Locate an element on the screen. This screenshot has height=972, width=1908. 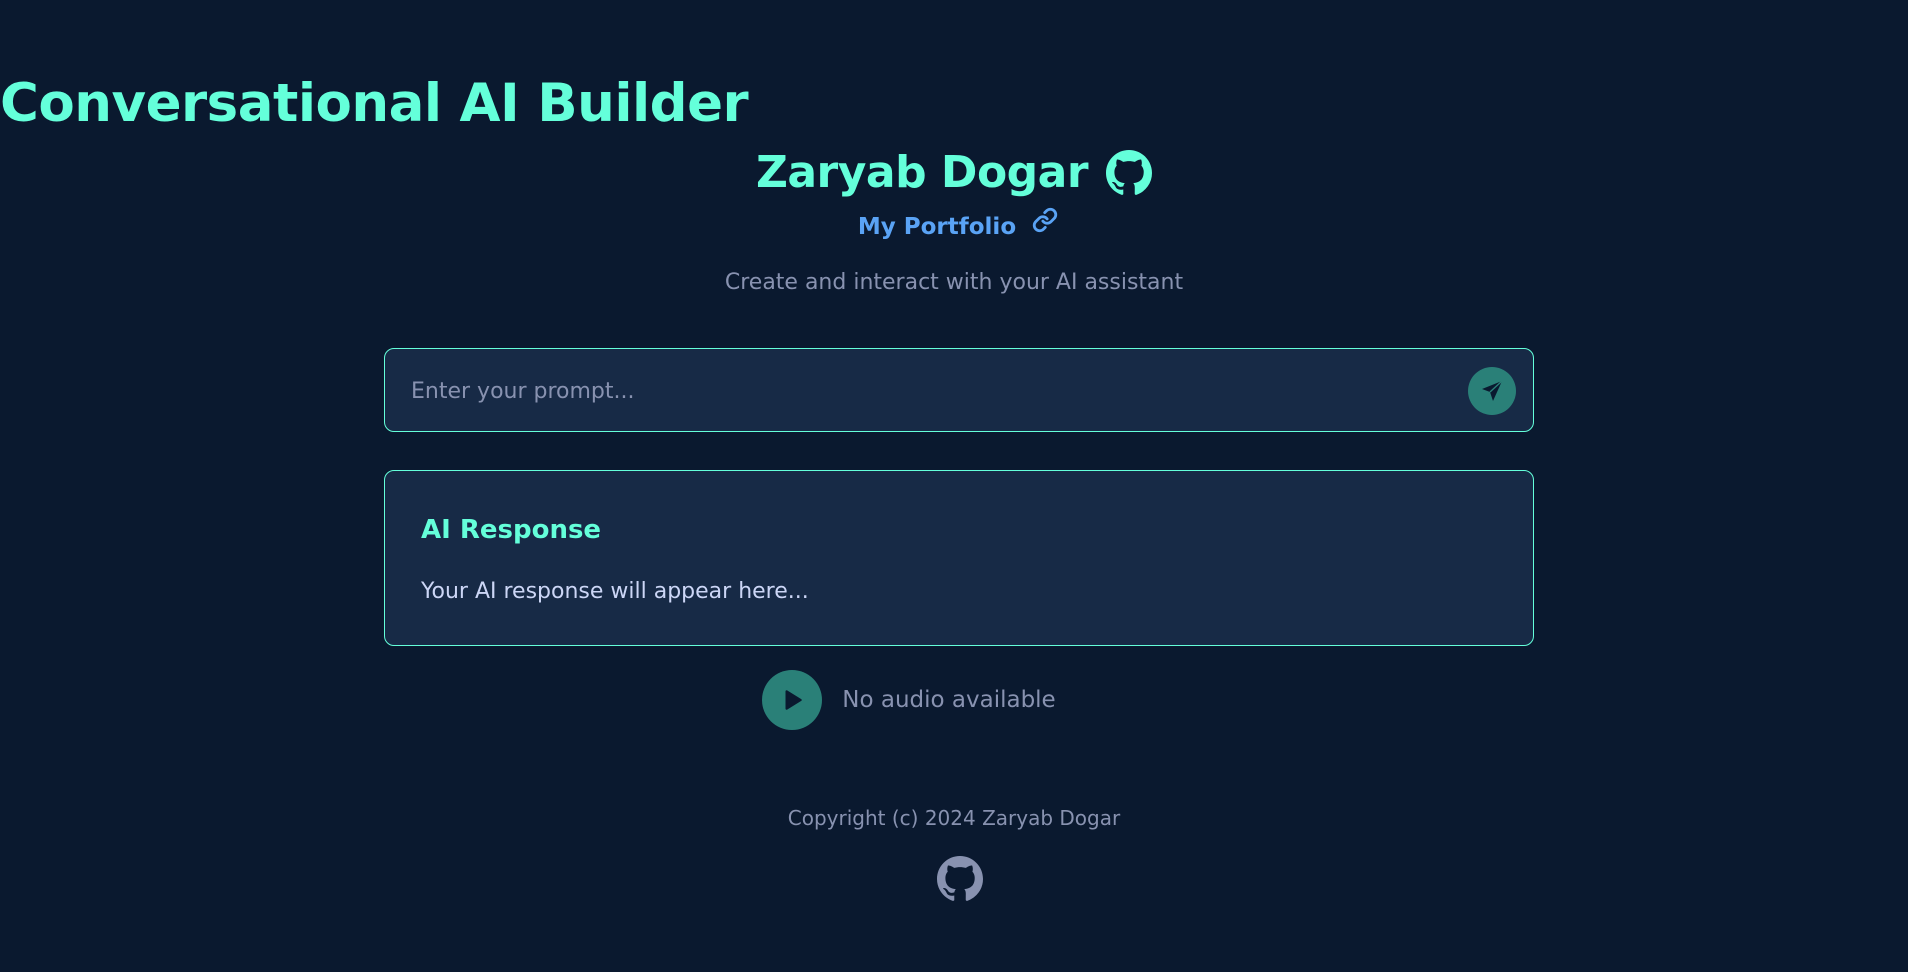
send-button is located at coordinates (1492, 391).